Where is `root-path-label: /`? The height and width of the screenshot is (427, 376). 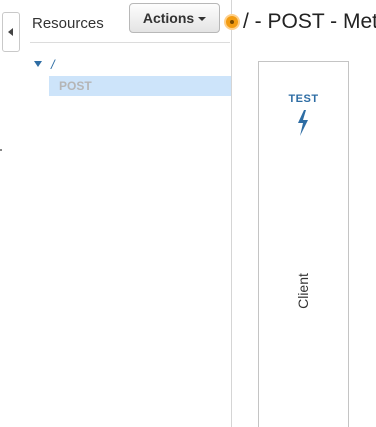
root-path-label: / is located at coordinates (53, 64).